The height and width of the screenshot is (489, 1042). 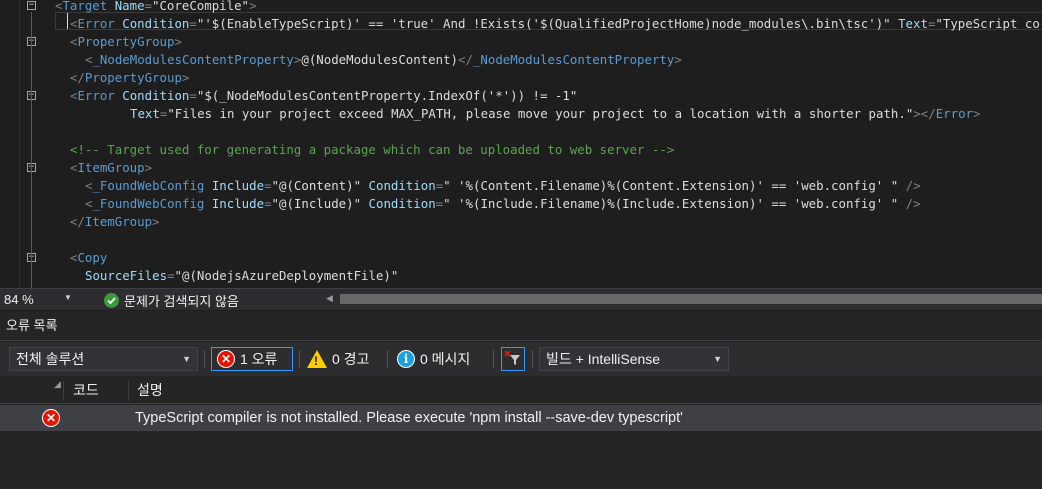 I want to click on errors-count-label: 1 오류, so click(x=259, y=359).